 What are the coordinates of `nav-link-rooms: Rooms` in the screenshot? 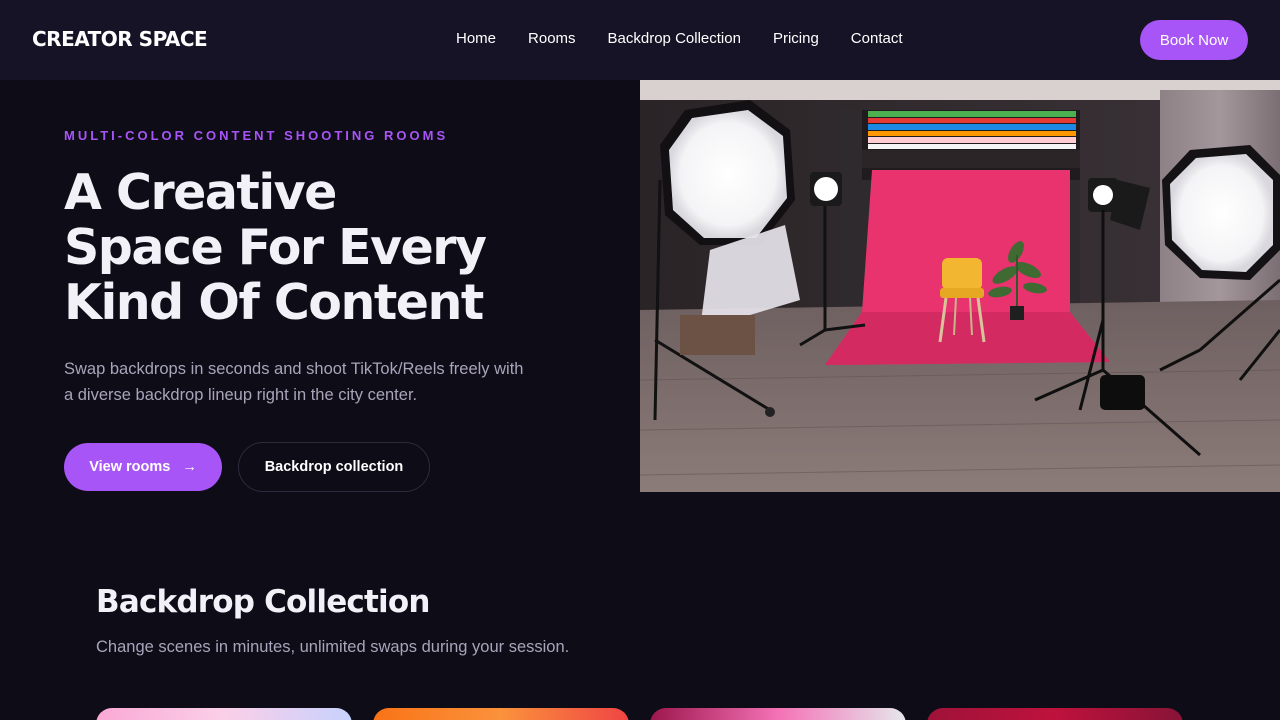 It's located at (552, 38).